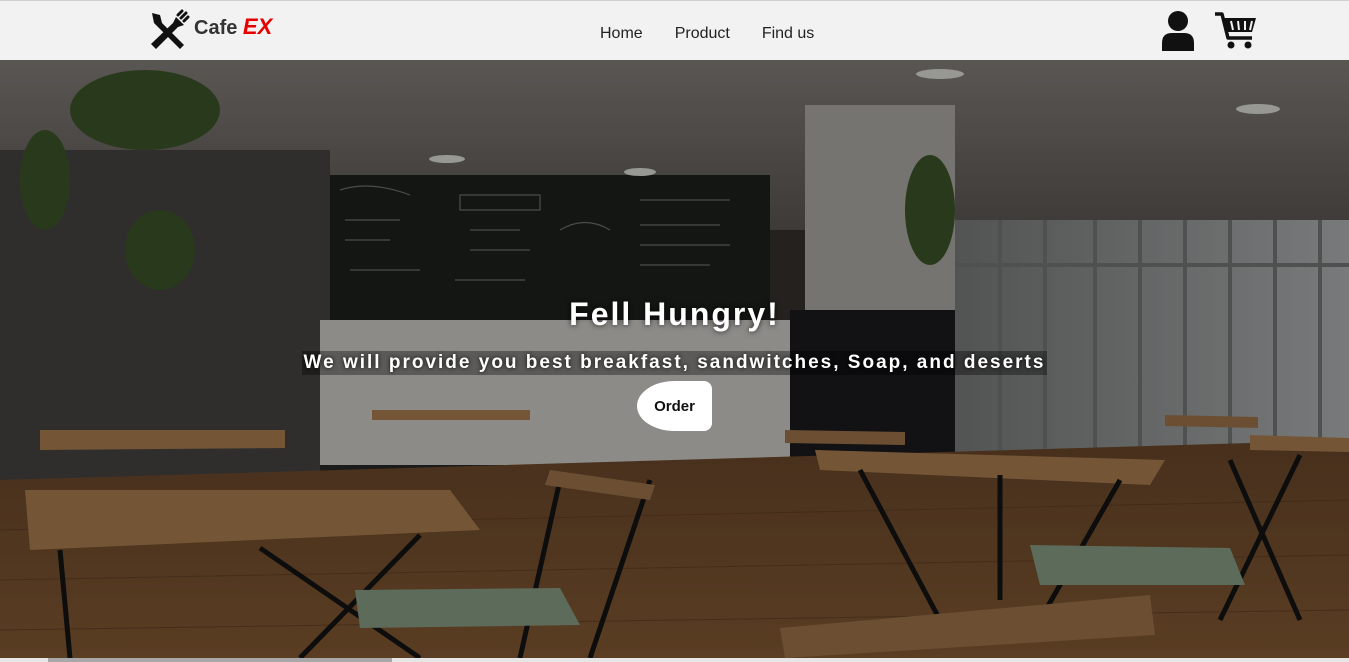 The height and width of the screenshot is (662, 1349). Describe the element at coordinates (674, 406) in the screenshot. I see `order-button: Order` at that location.